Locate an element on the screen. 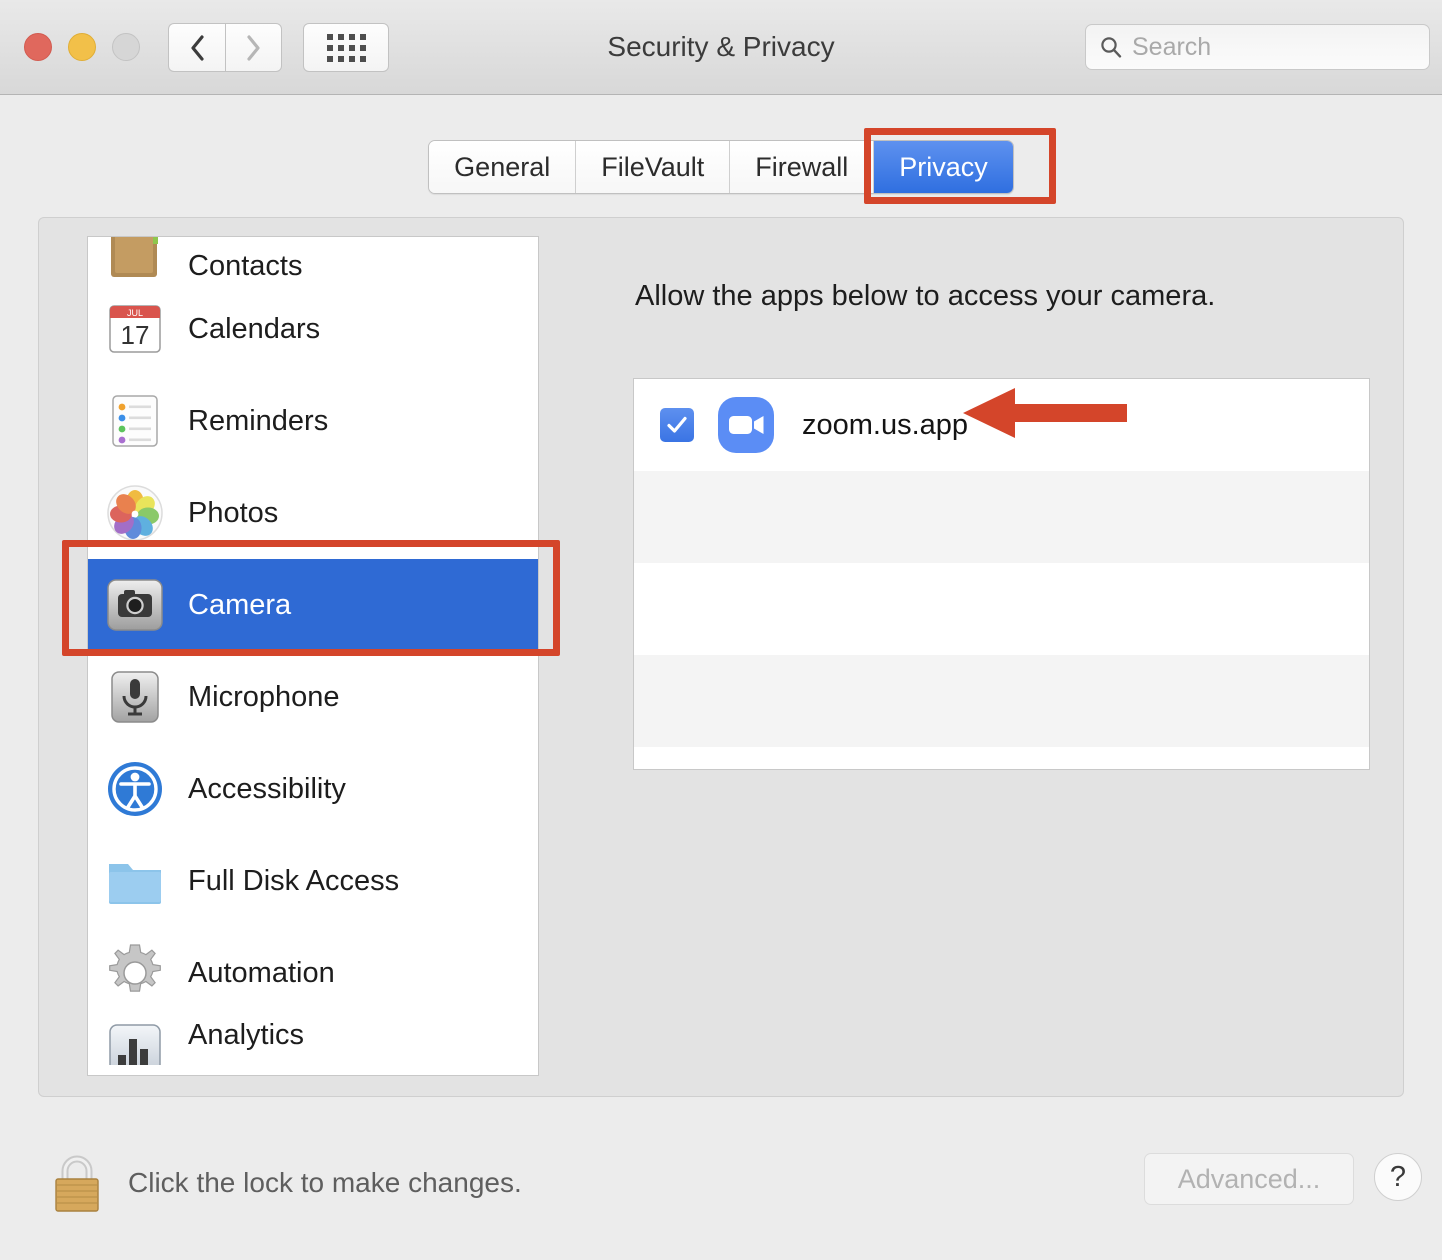  tab-general: General is located at coordinates (503, 167).